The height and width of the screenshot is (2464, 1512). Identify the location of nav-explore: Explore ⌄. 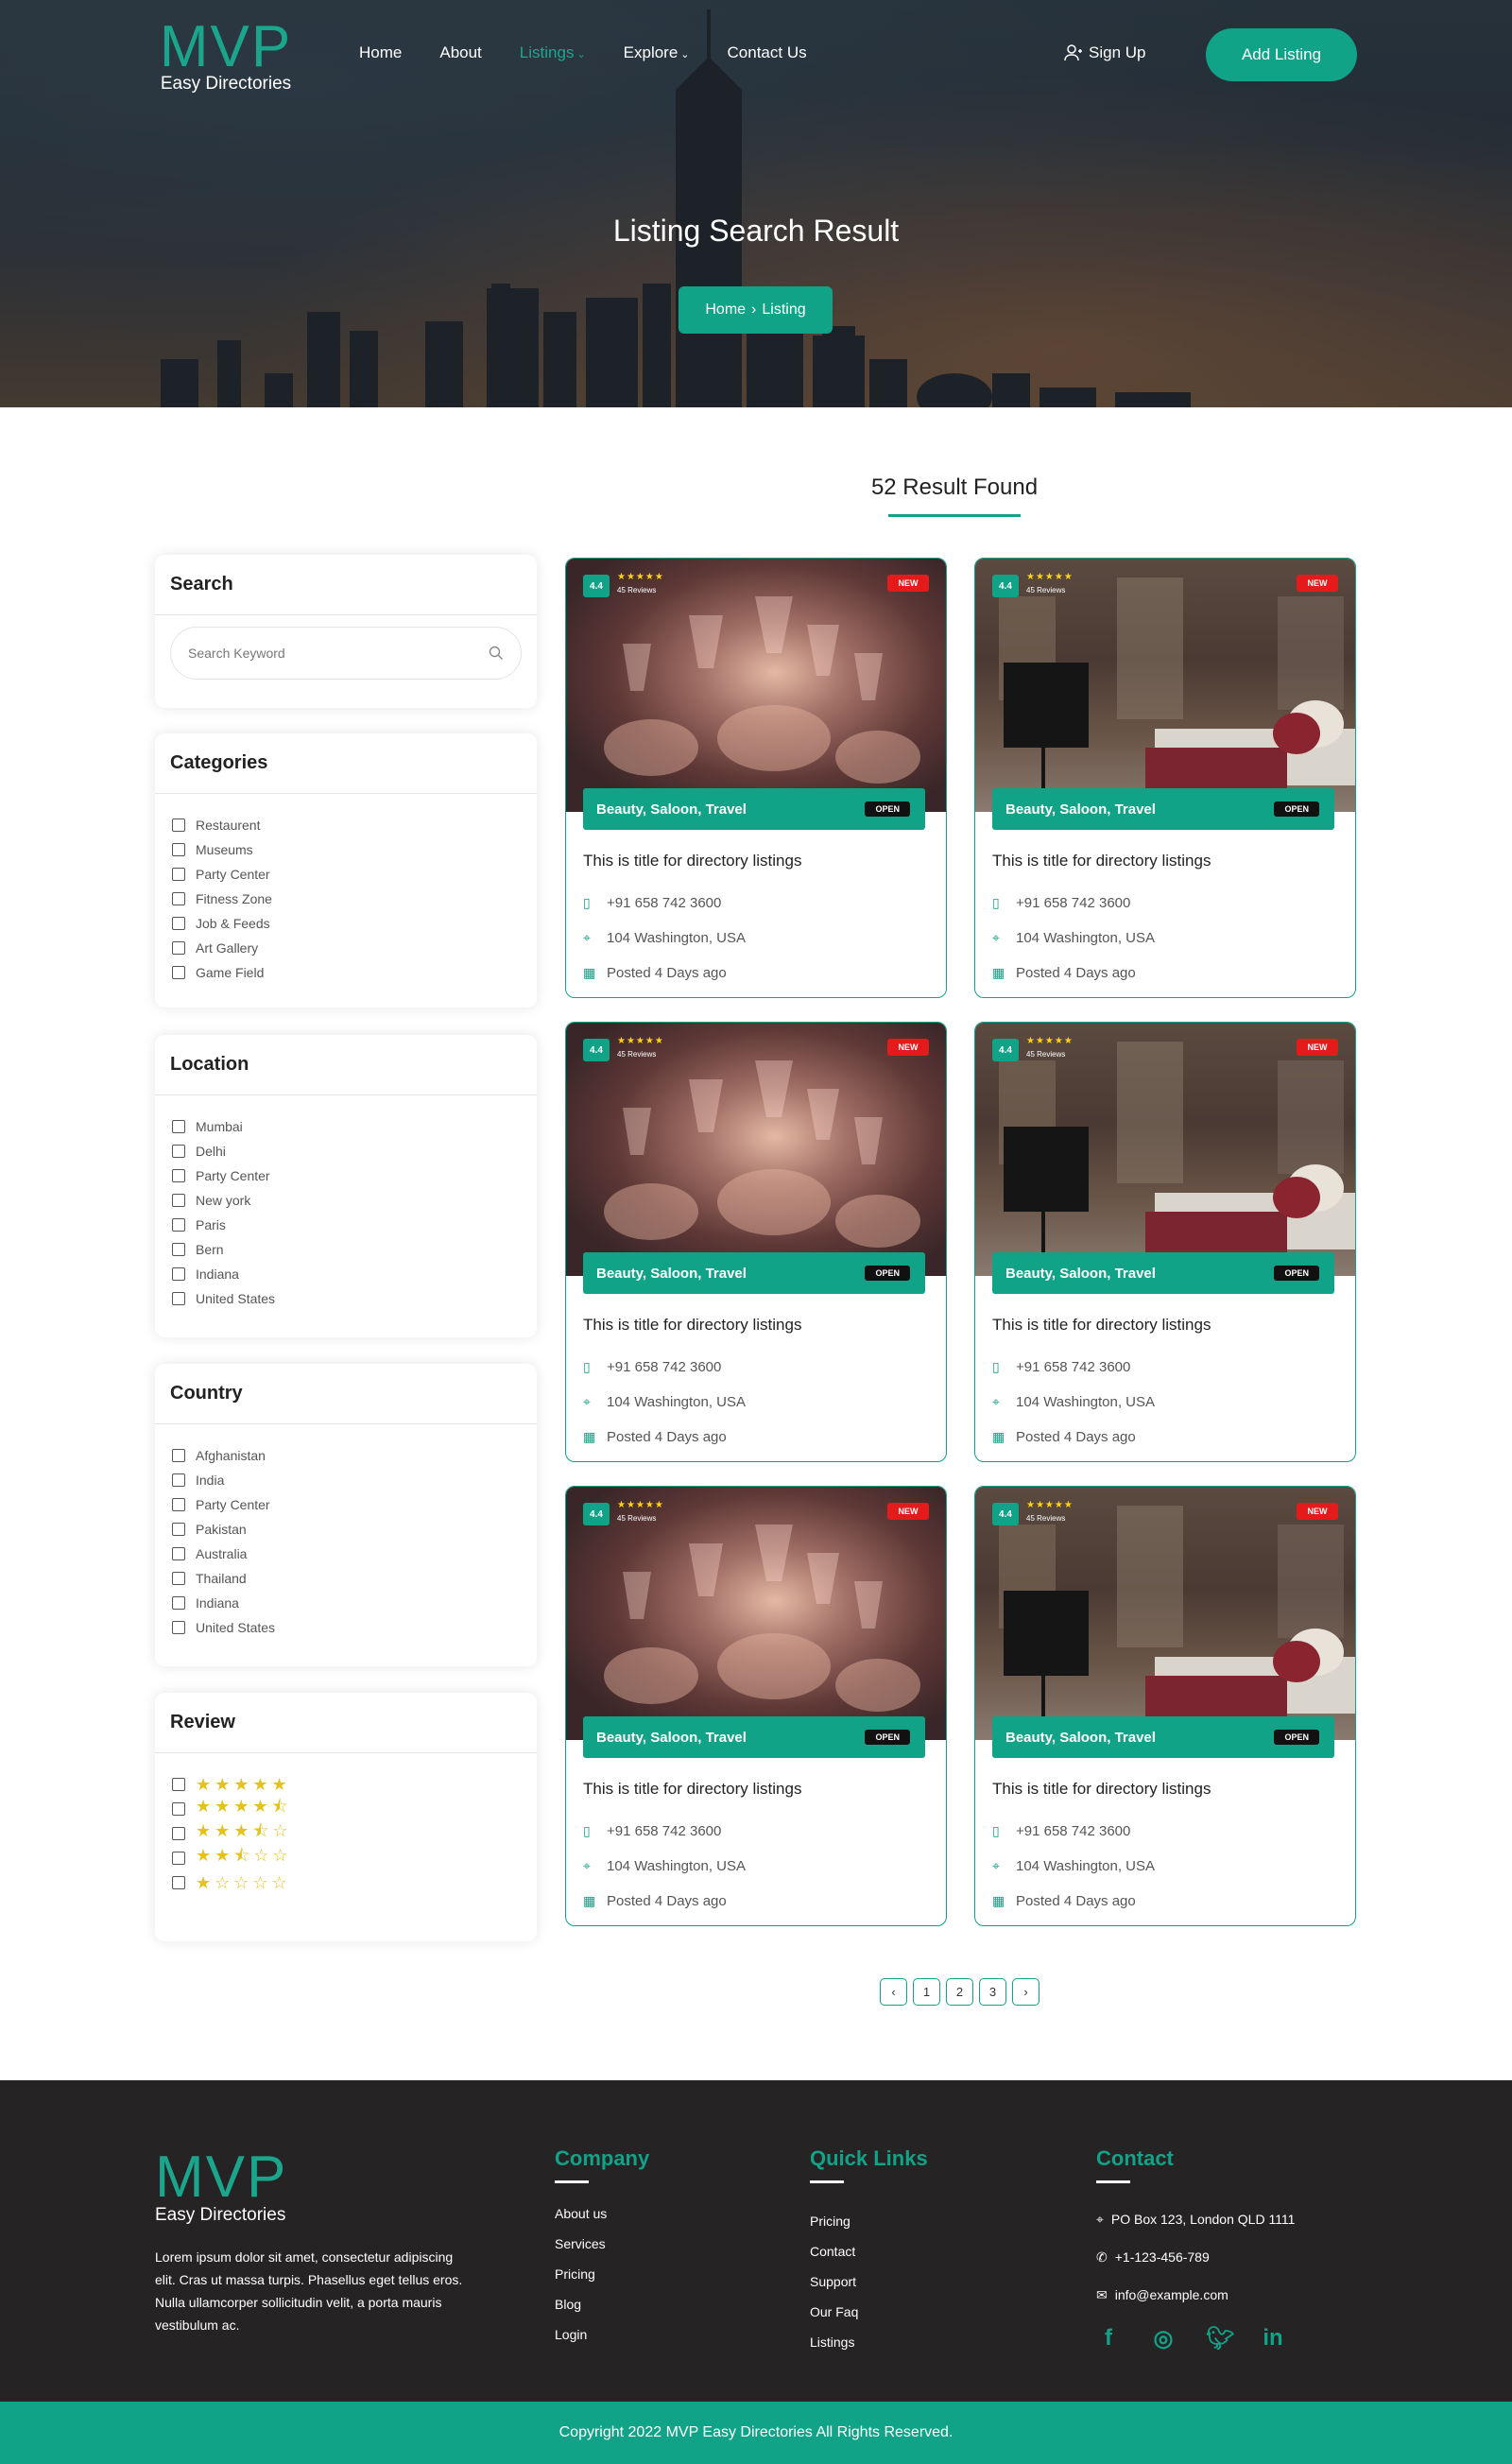
(657, 52).